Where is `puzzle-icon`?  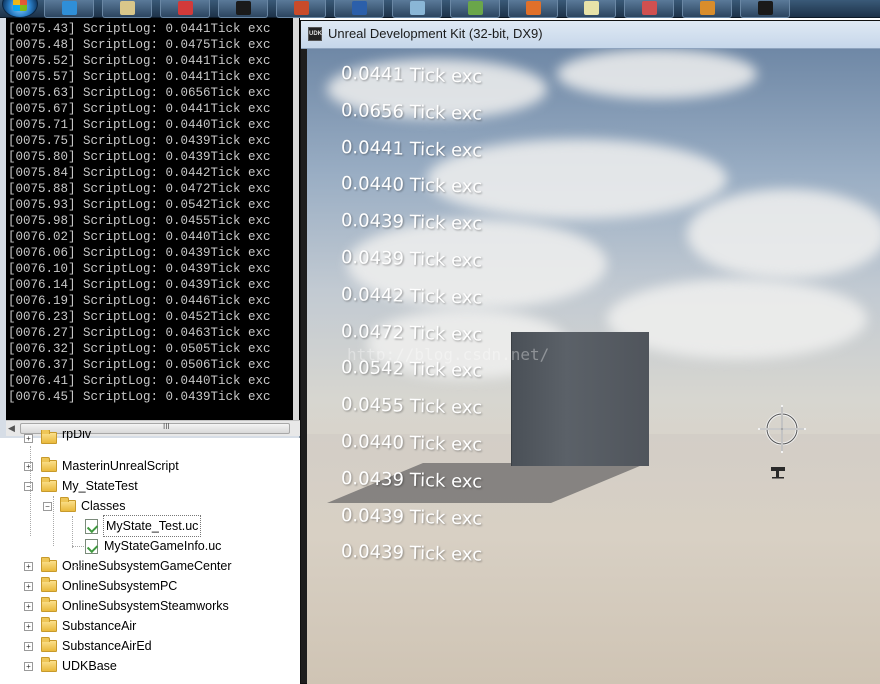 puzzle-icon is located at coordinates (707, 8).